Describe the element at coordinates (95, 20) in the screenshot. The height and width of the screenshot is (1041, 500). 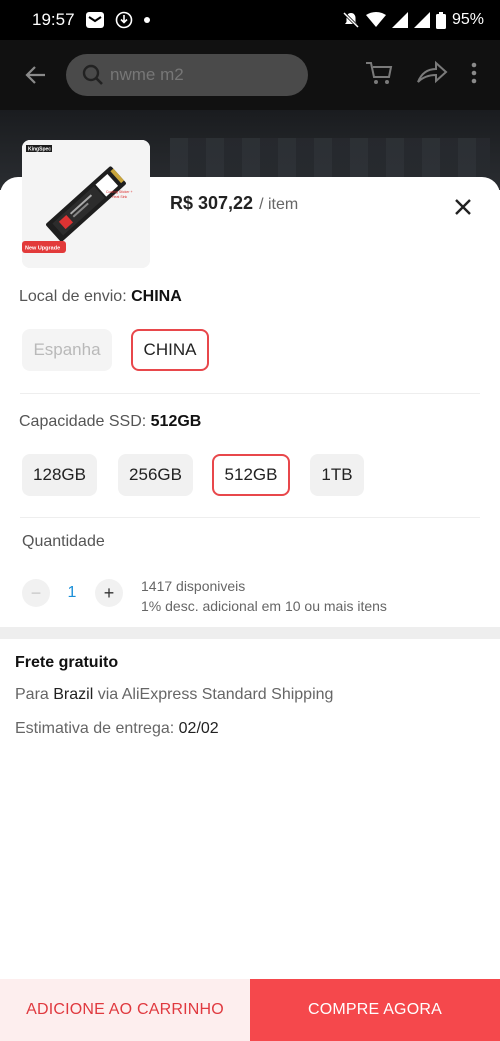
I see `mail-notification-icon` at that location.